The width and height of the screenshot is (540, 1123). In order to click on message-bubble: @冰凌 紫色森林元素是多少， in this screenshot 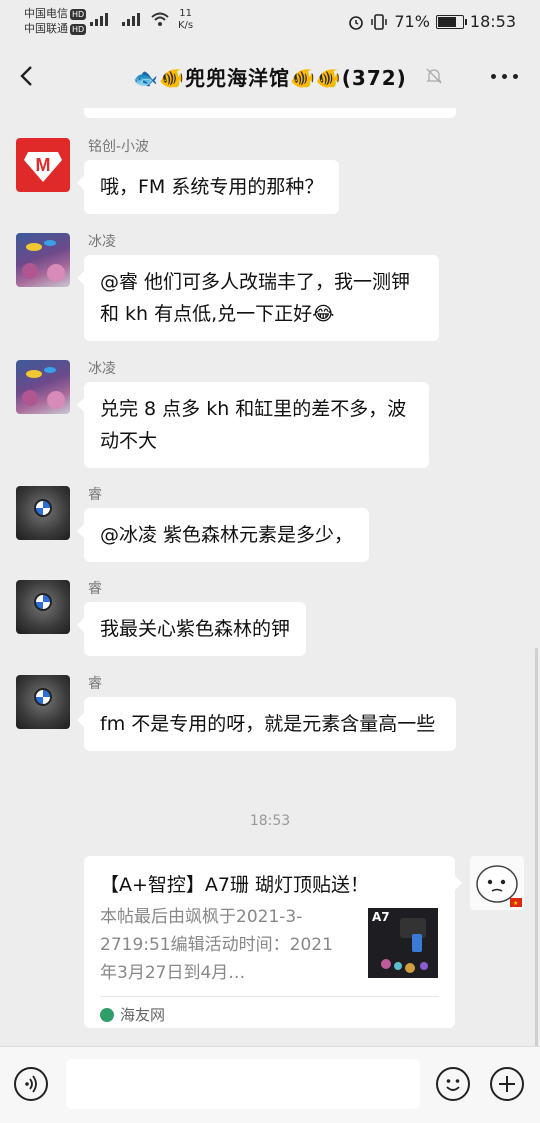, I will do `click(223, 535)`.